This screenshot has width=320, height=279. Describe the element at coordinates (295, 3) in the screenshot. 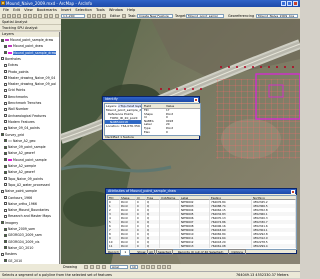

I see `close-button` at that location.